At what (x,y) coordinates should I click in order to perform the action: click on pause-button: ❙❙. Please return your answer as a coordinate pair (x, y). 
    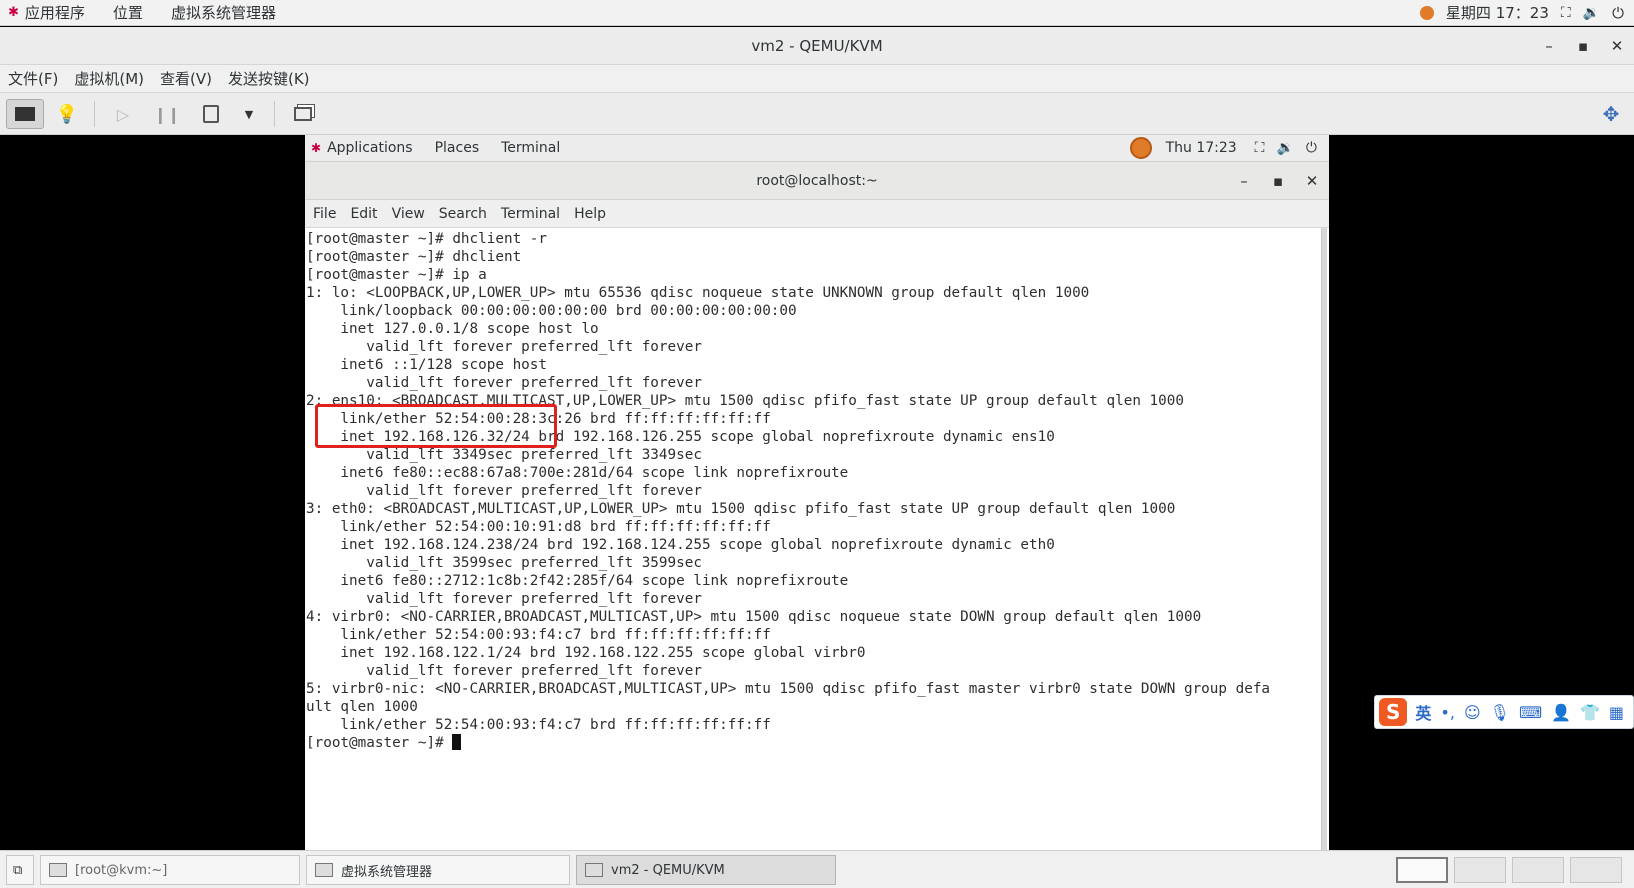
    Looking at the image, I should click on (167, 114).